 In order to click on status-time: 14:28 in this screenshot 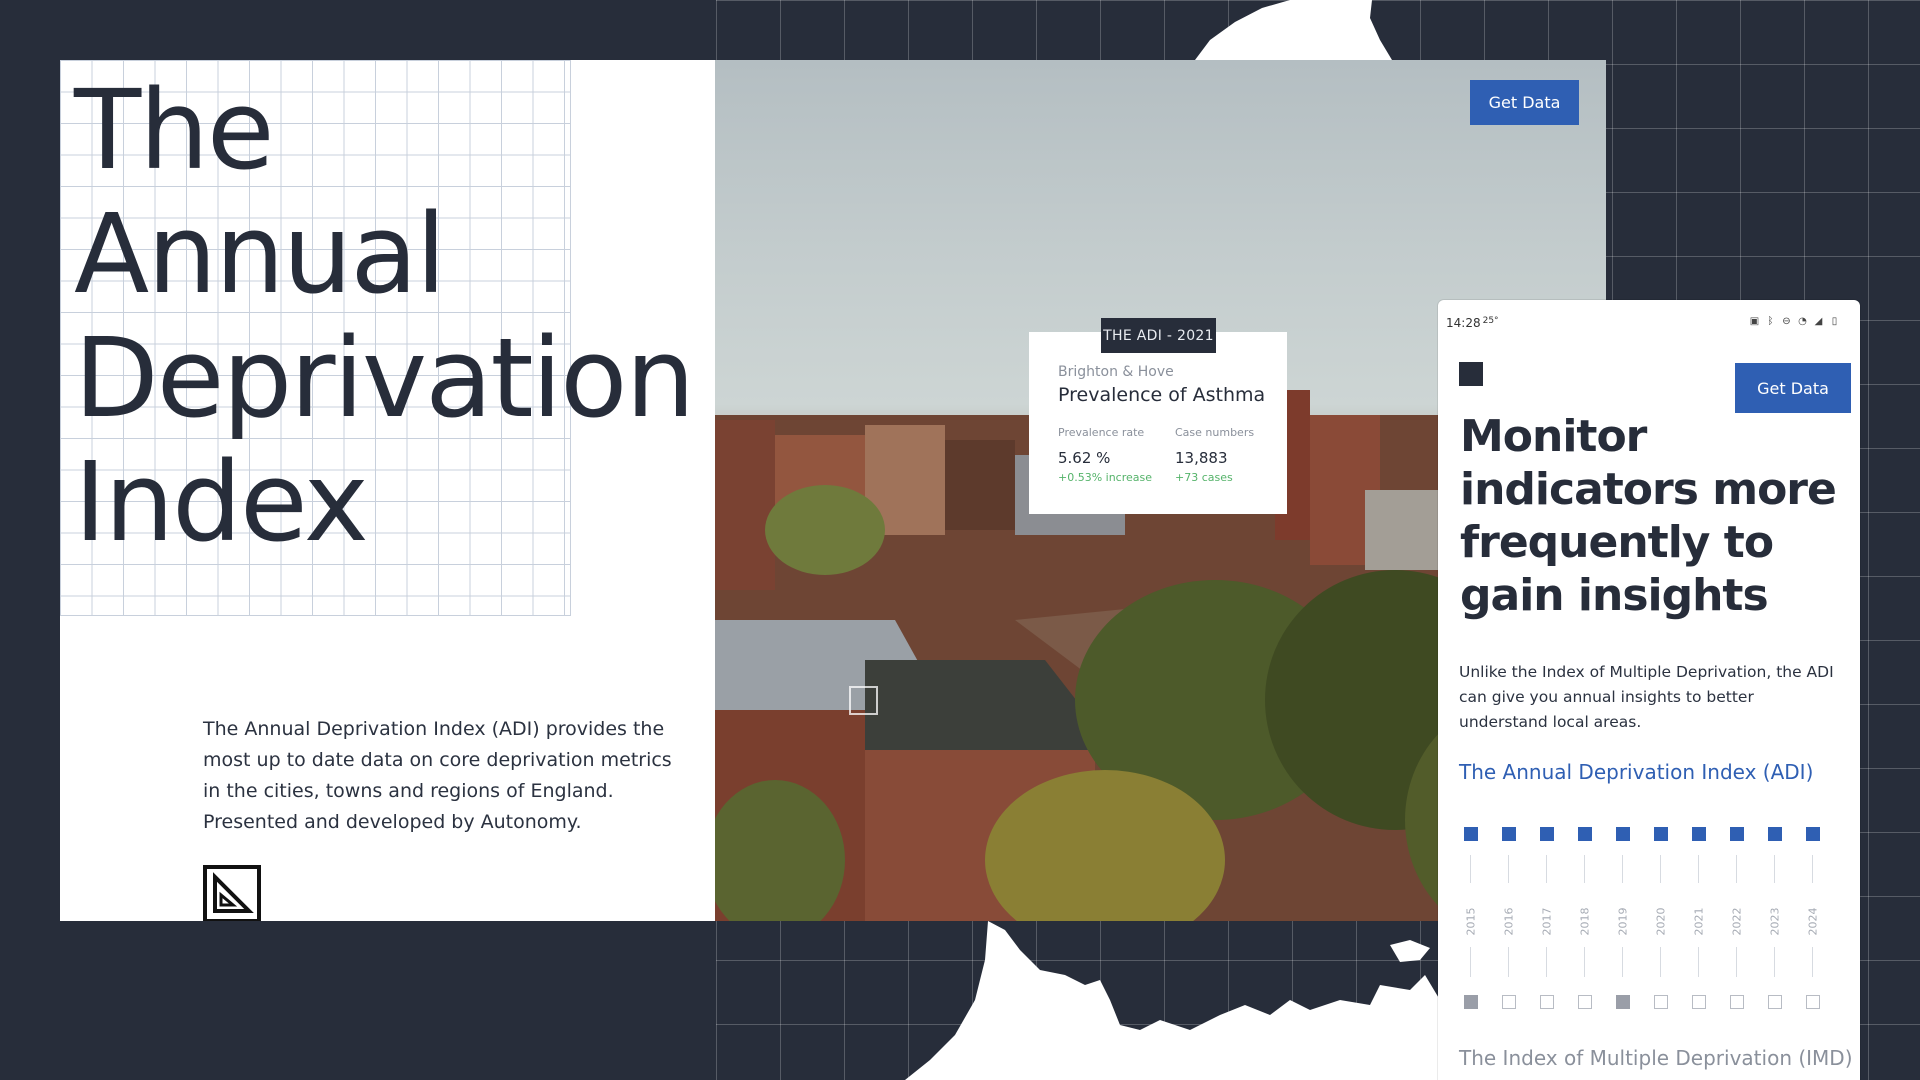, I will do `click(1463, 323)`.